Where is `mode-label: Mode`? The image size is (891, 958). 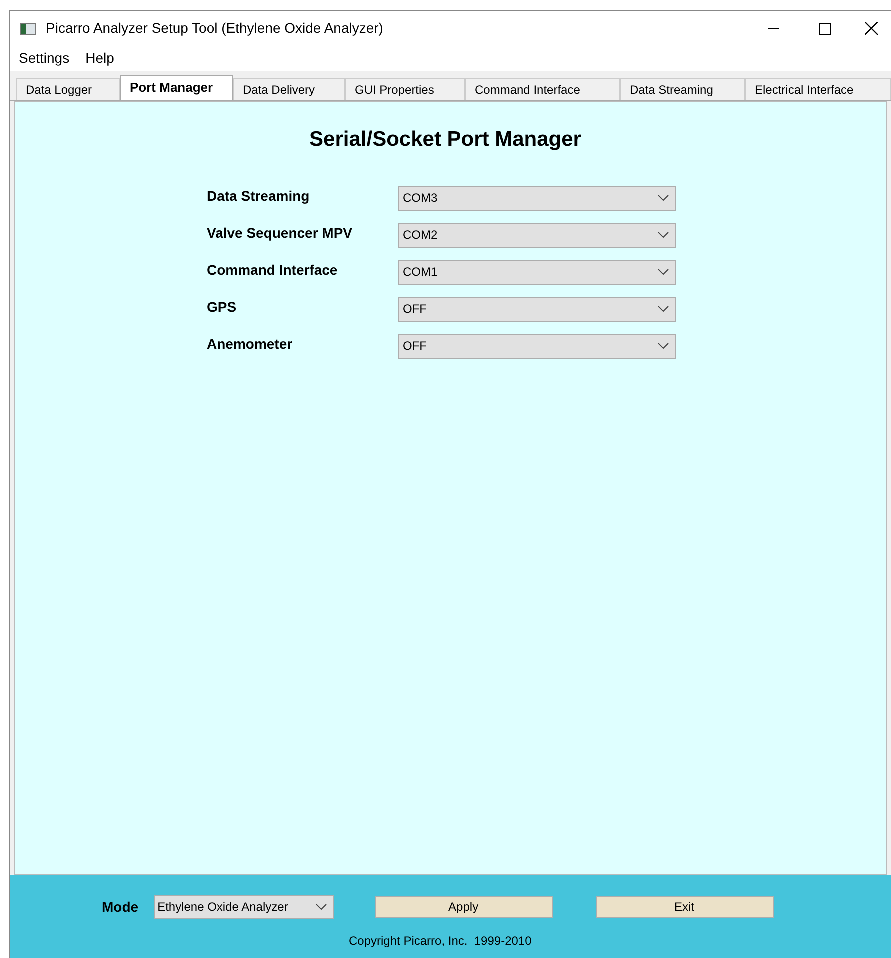
mode-label: Mode is located at coordinates (120, 907).